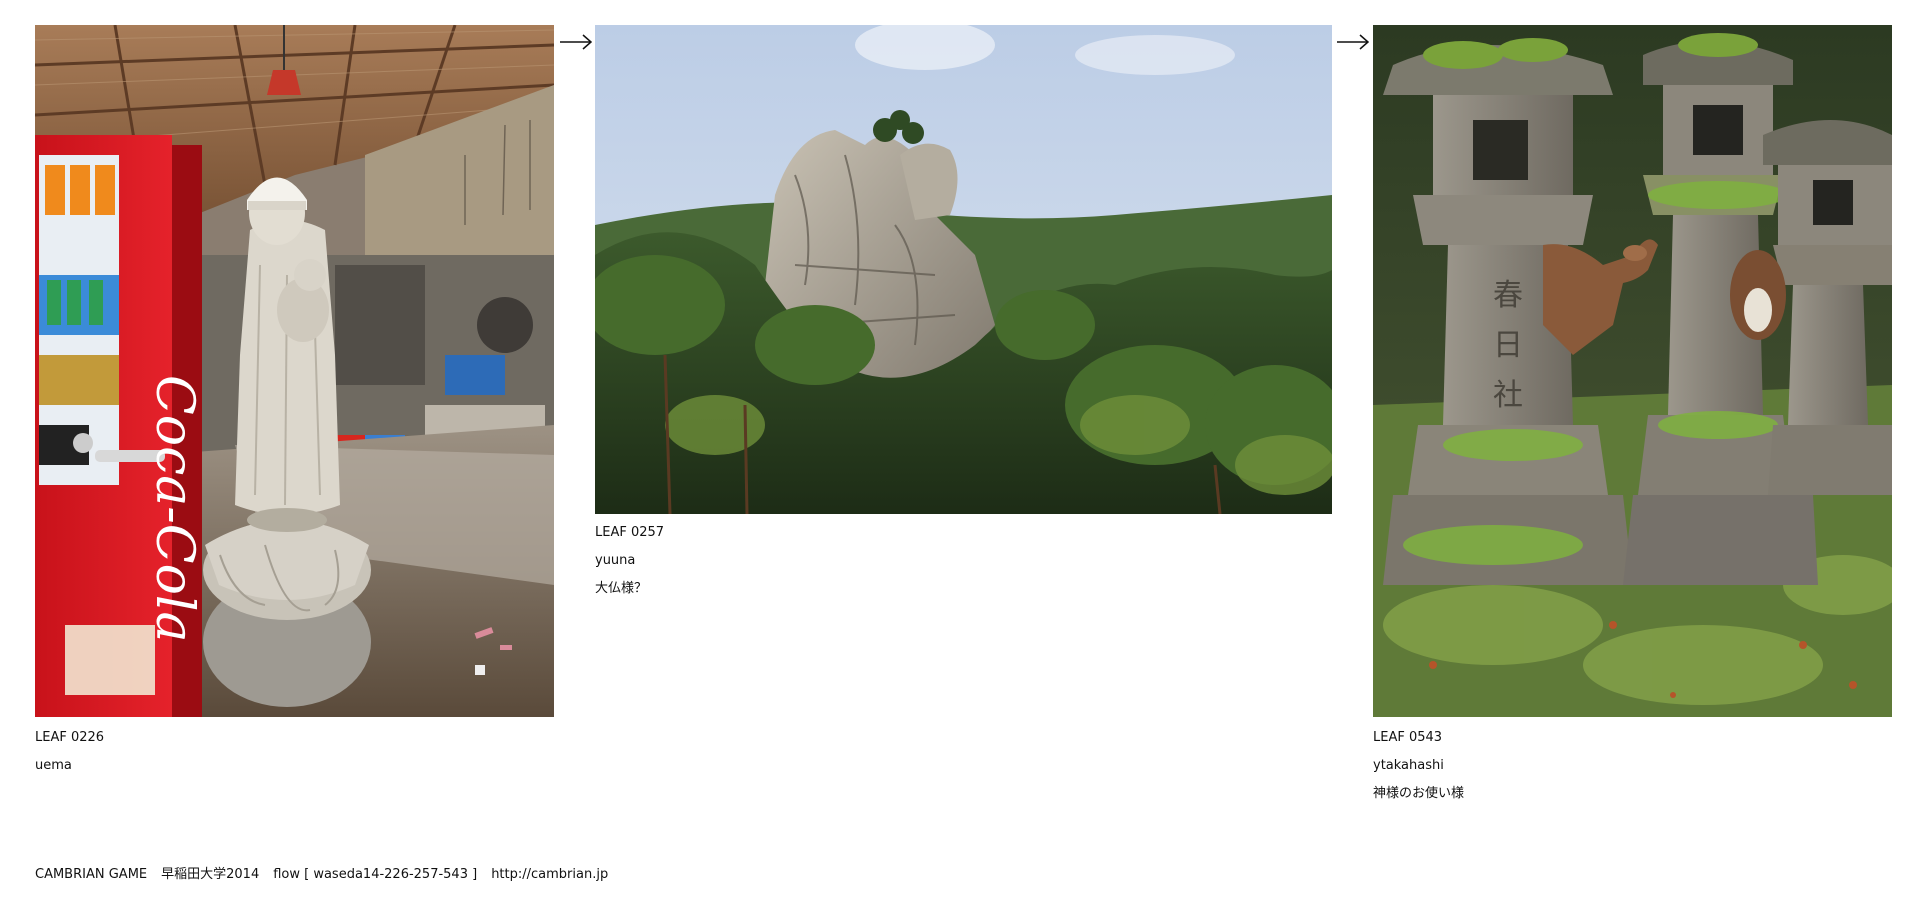 The height and width of the screenshot is (900, 1927). What do you see at coordinates (1508, 345) in the screenshot?
I see `svg-text: 日` at bounding box center [1508, 345].